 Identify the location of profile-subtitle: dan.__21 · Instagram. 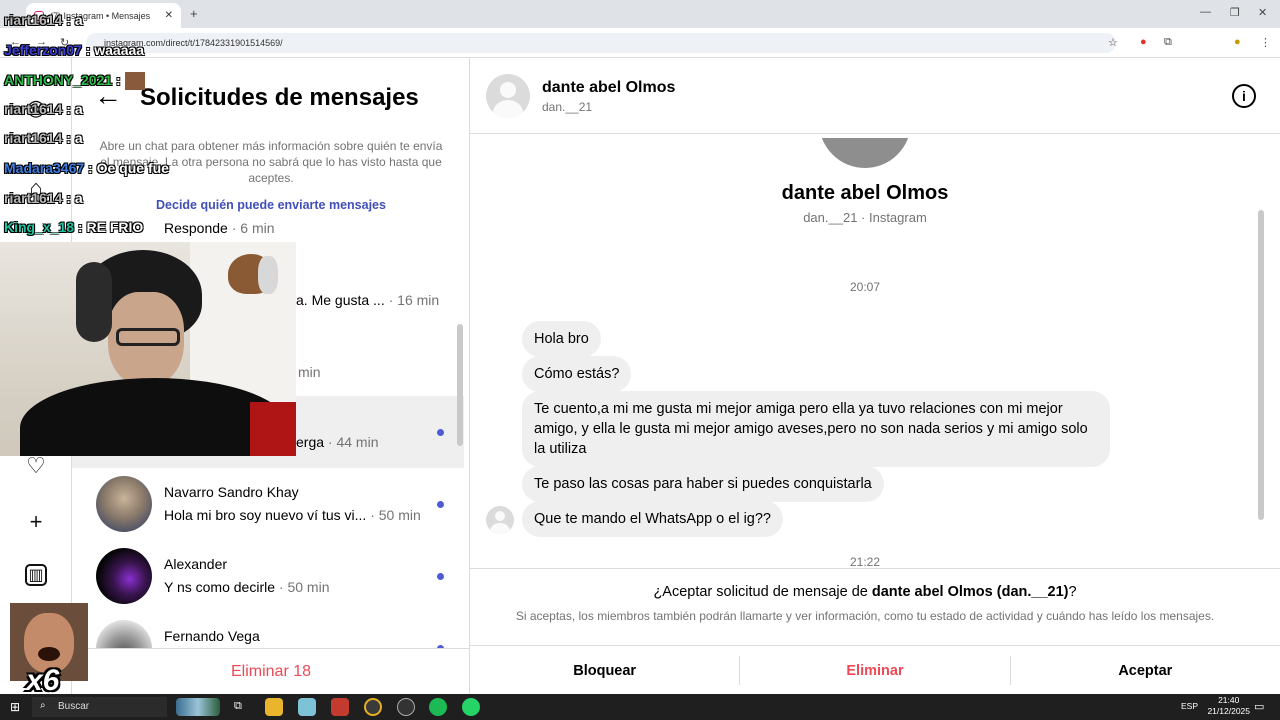
(865, 217).